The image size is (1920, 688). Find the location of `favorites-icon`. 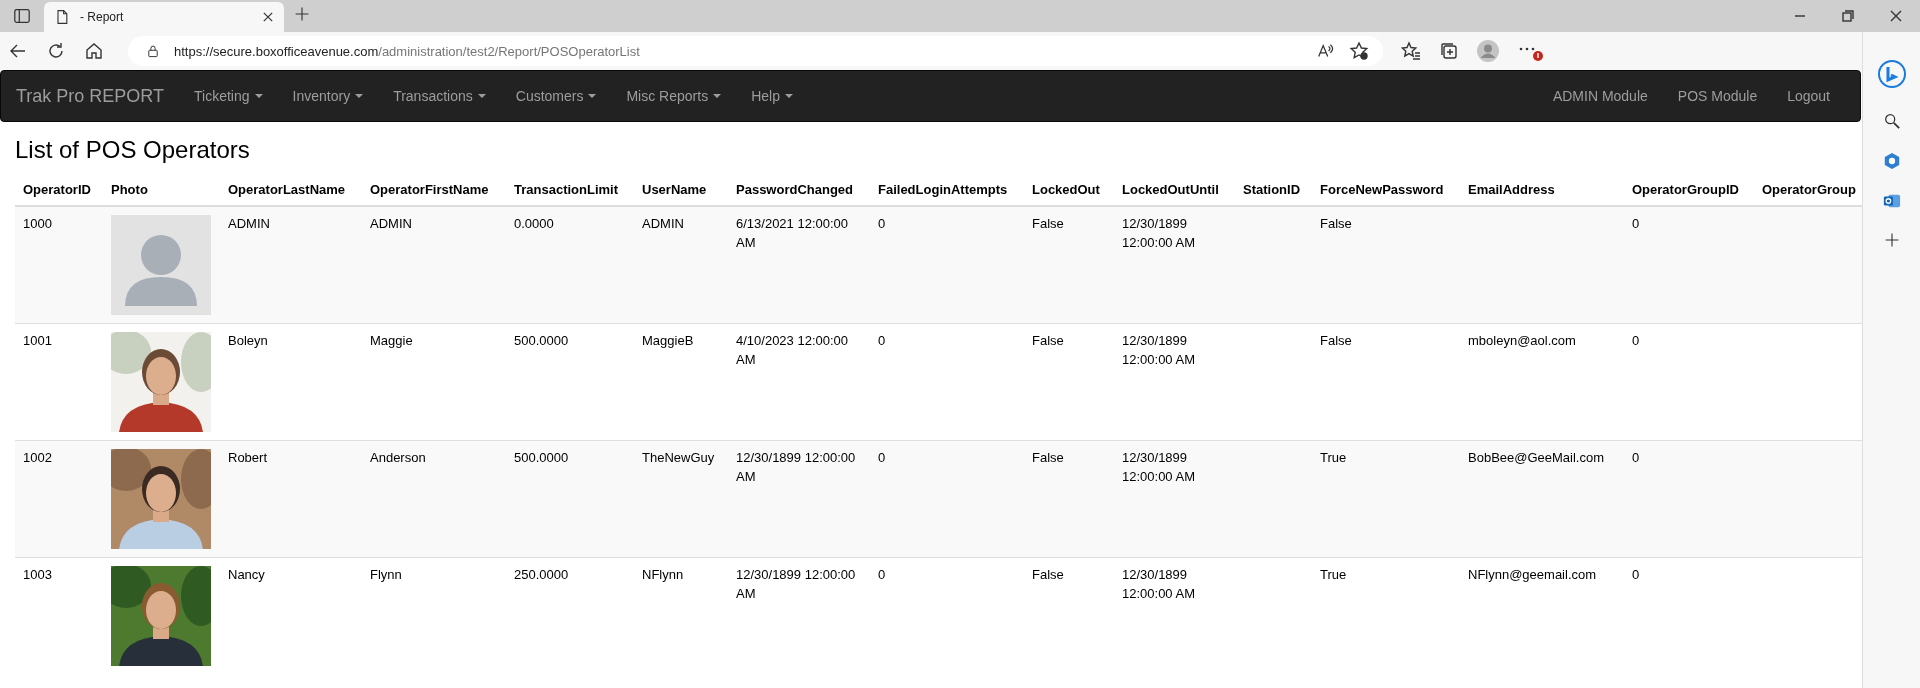

favorites-icon is located at coordinates (1411, 51).